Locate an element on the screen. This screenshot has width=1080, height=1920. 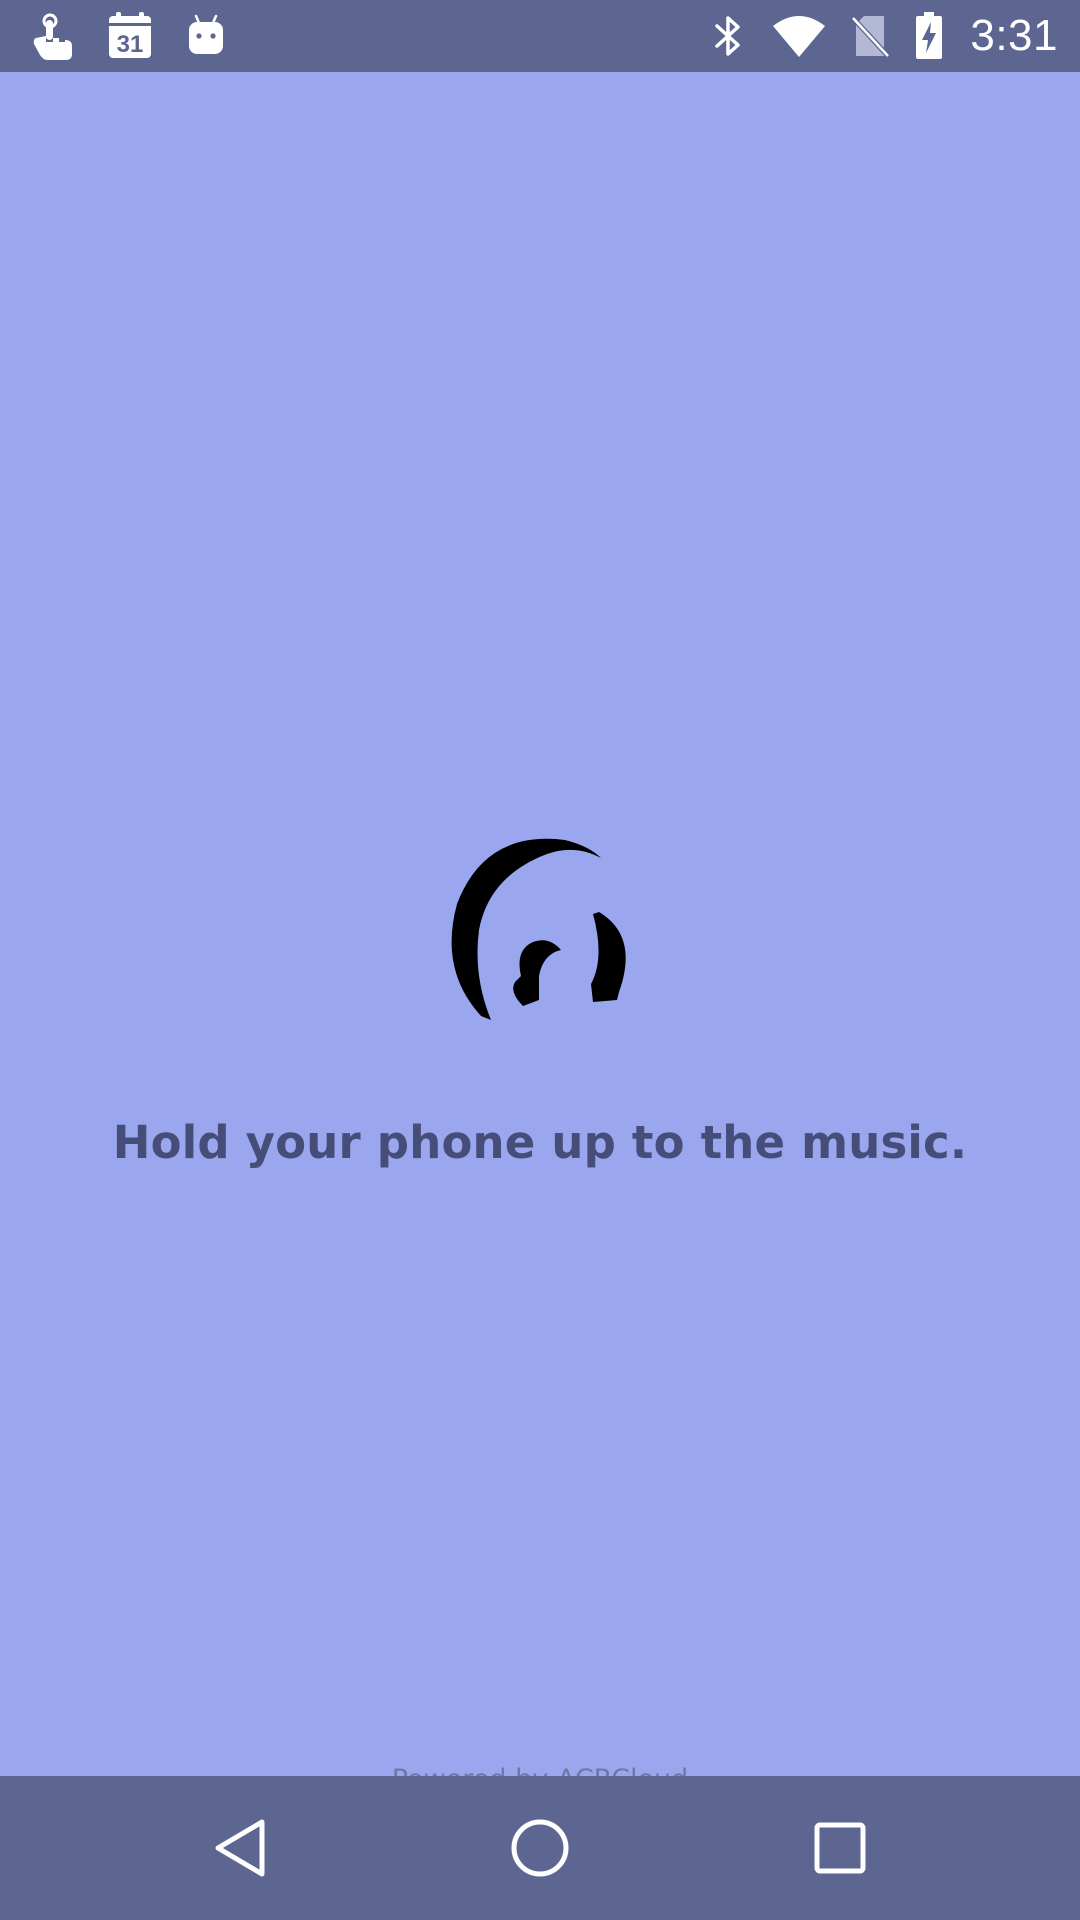
navigation-bar is located at coordinates (540, 1848).